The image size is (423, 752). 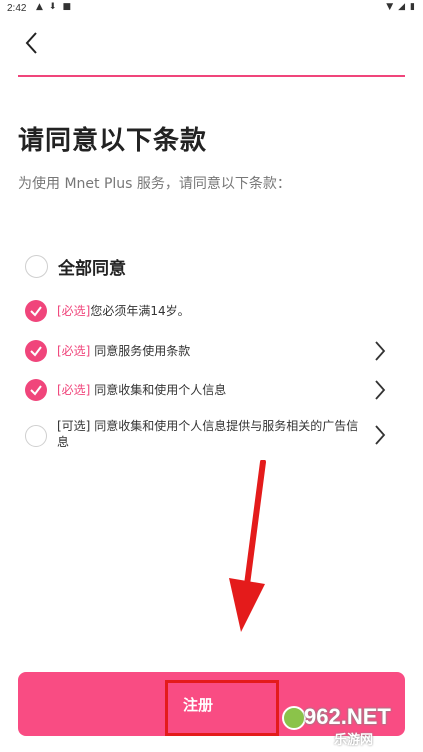 What do you see at coordinates (247, 546) in the screenshot?
I see `red-arrow-annotation` at bounding box center [247, 546].